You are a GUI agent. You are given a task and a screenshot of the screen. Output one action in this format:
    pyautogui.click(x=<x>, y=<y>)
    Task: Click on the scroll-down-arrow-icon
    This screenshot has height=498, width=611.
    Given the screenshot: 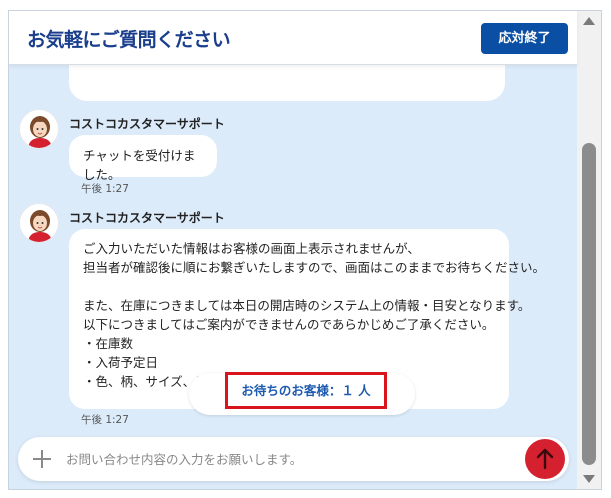 What is the action you would take?
    pyautogui.click(x=589, y=479)
    